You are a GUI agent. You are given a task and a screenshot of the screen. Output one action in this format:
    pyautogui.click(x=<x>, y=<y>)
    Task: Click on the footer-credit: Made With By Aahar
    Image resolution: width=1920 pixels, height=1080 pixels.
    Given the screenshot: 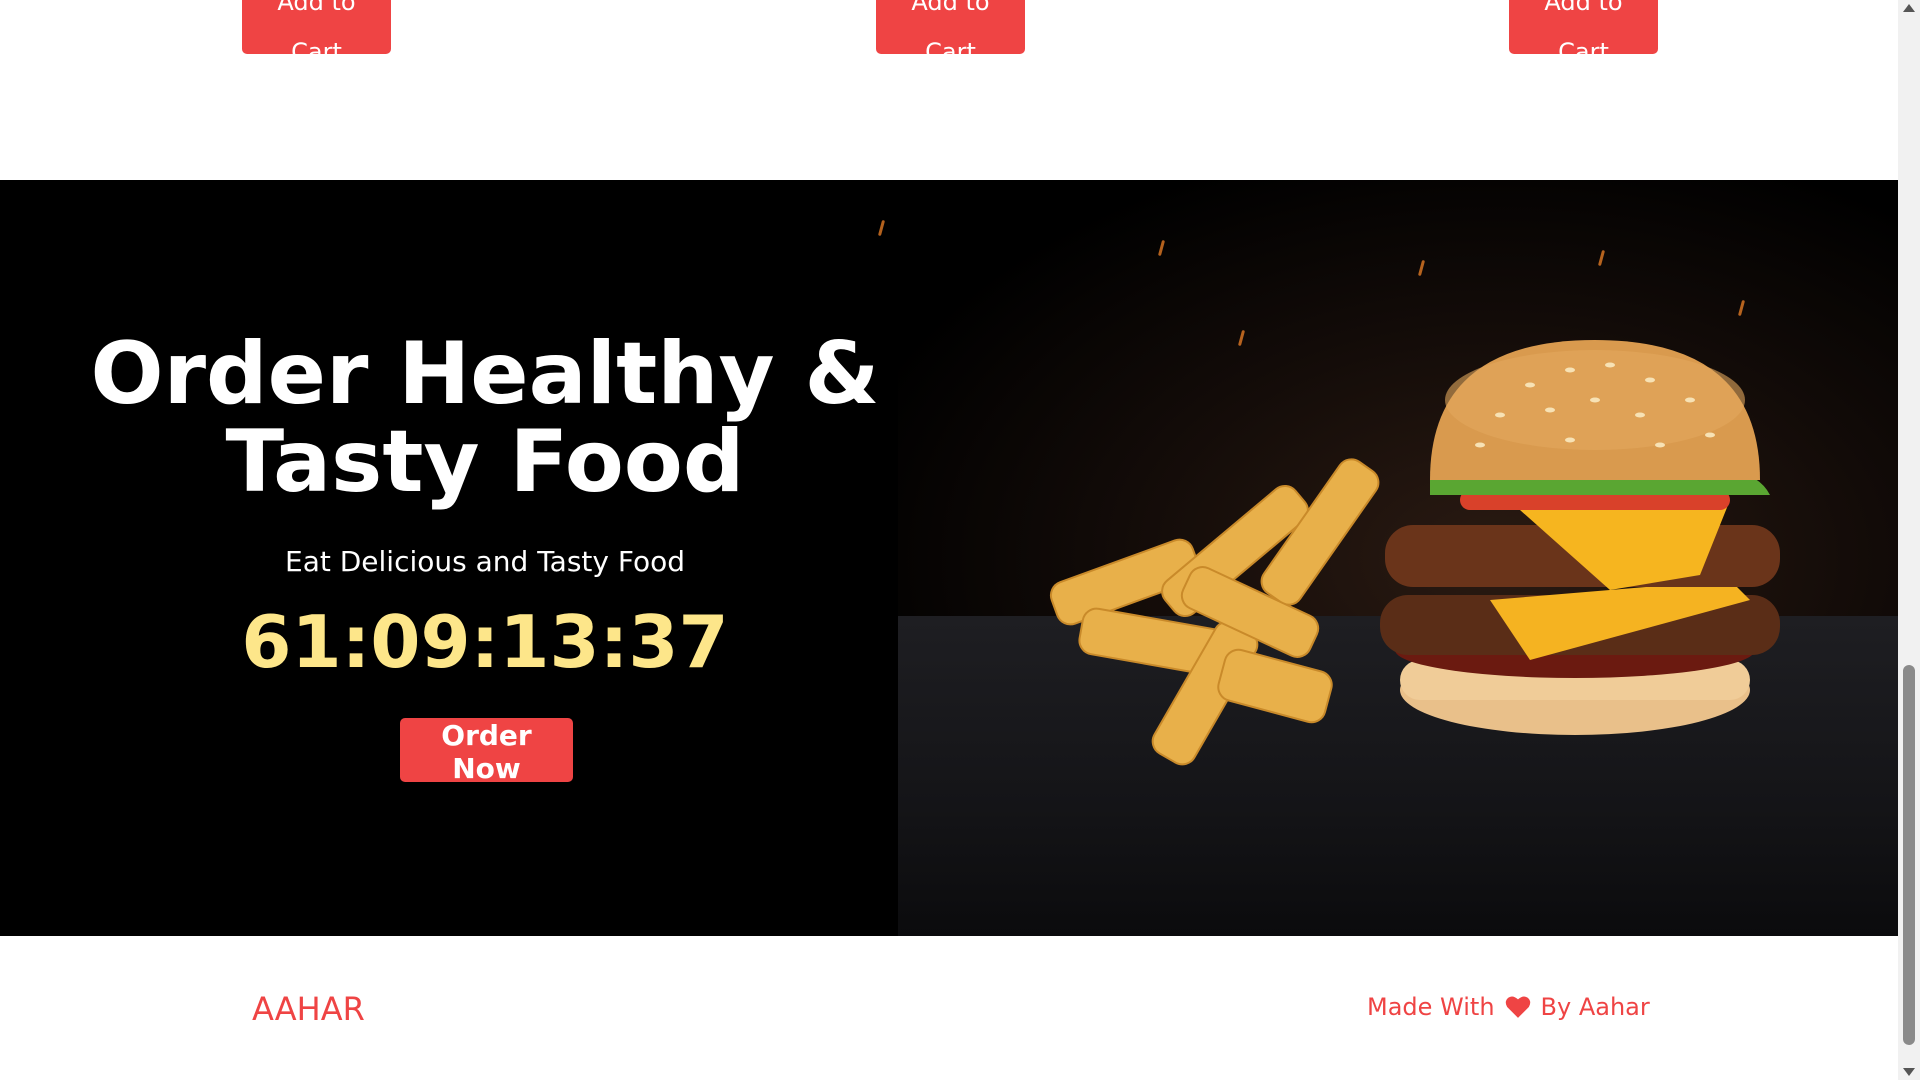 What is the action you would take?
    pyautogui.click(x=1508, y=1007)
    